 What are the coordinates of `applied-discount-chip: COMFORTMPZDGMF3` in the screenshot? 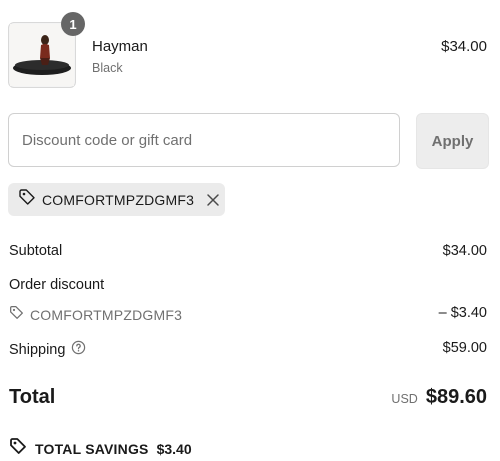 It's located at (116, 199).